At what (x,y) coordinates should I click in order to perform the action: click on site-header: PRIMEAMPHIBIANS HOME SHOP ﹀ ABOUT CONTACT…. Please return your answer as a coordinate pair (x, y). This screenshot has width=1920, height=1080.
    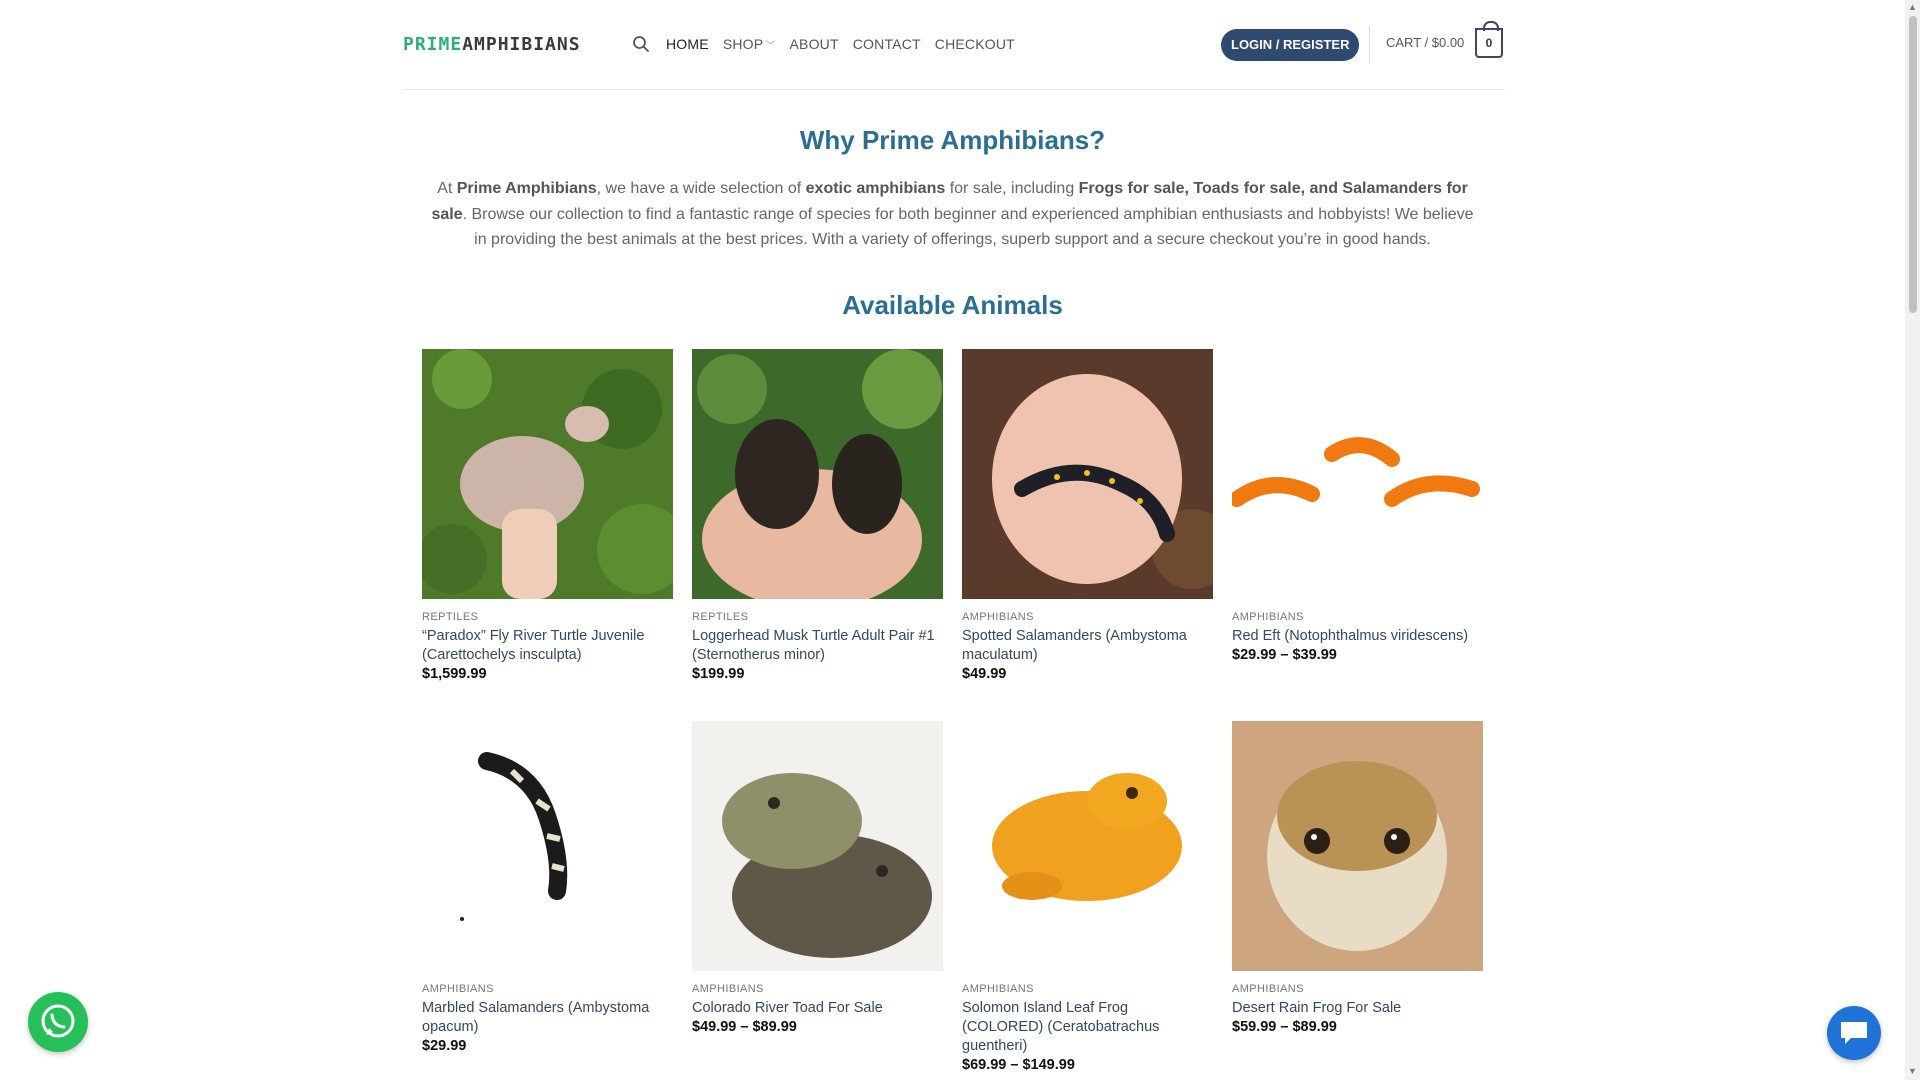
    Looking at the image, I should click on (954, 45).